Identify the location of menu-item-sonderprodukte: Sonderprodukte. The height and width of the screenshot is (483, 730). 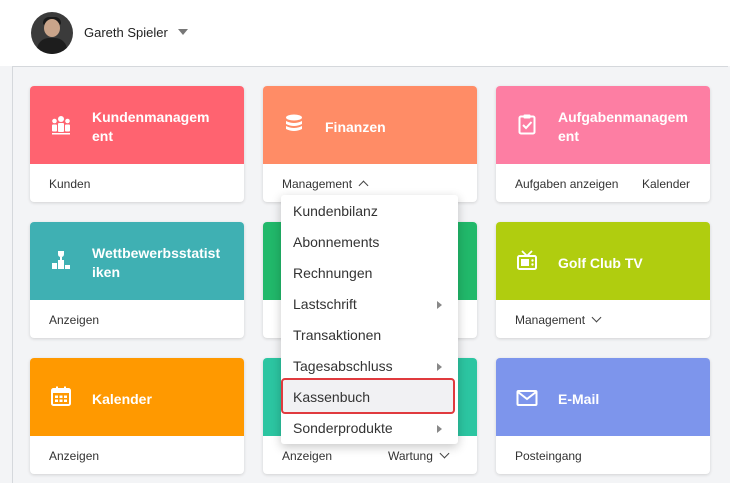
(369, 428).